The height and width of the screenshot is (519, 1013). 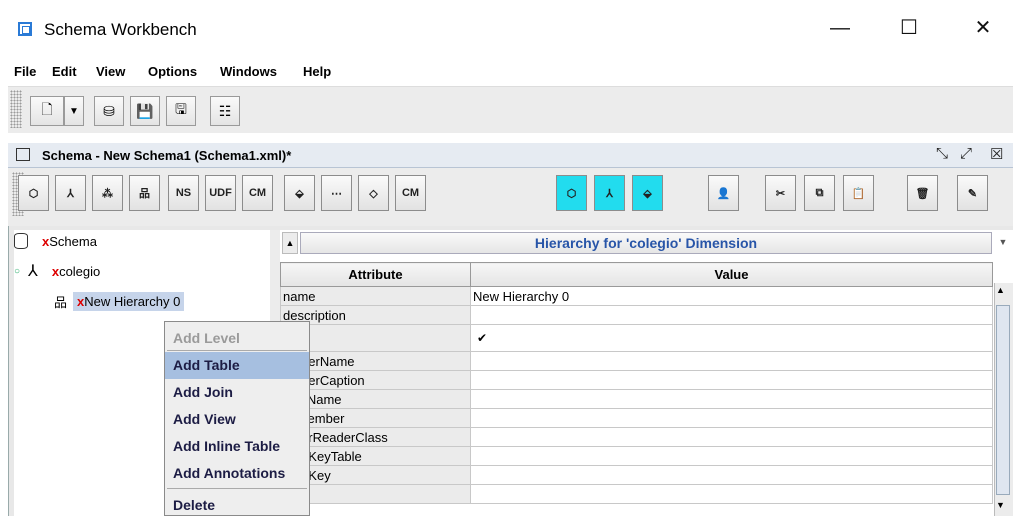 I want to click on add-udf-icon: UDF, so click(x=220, y=193).